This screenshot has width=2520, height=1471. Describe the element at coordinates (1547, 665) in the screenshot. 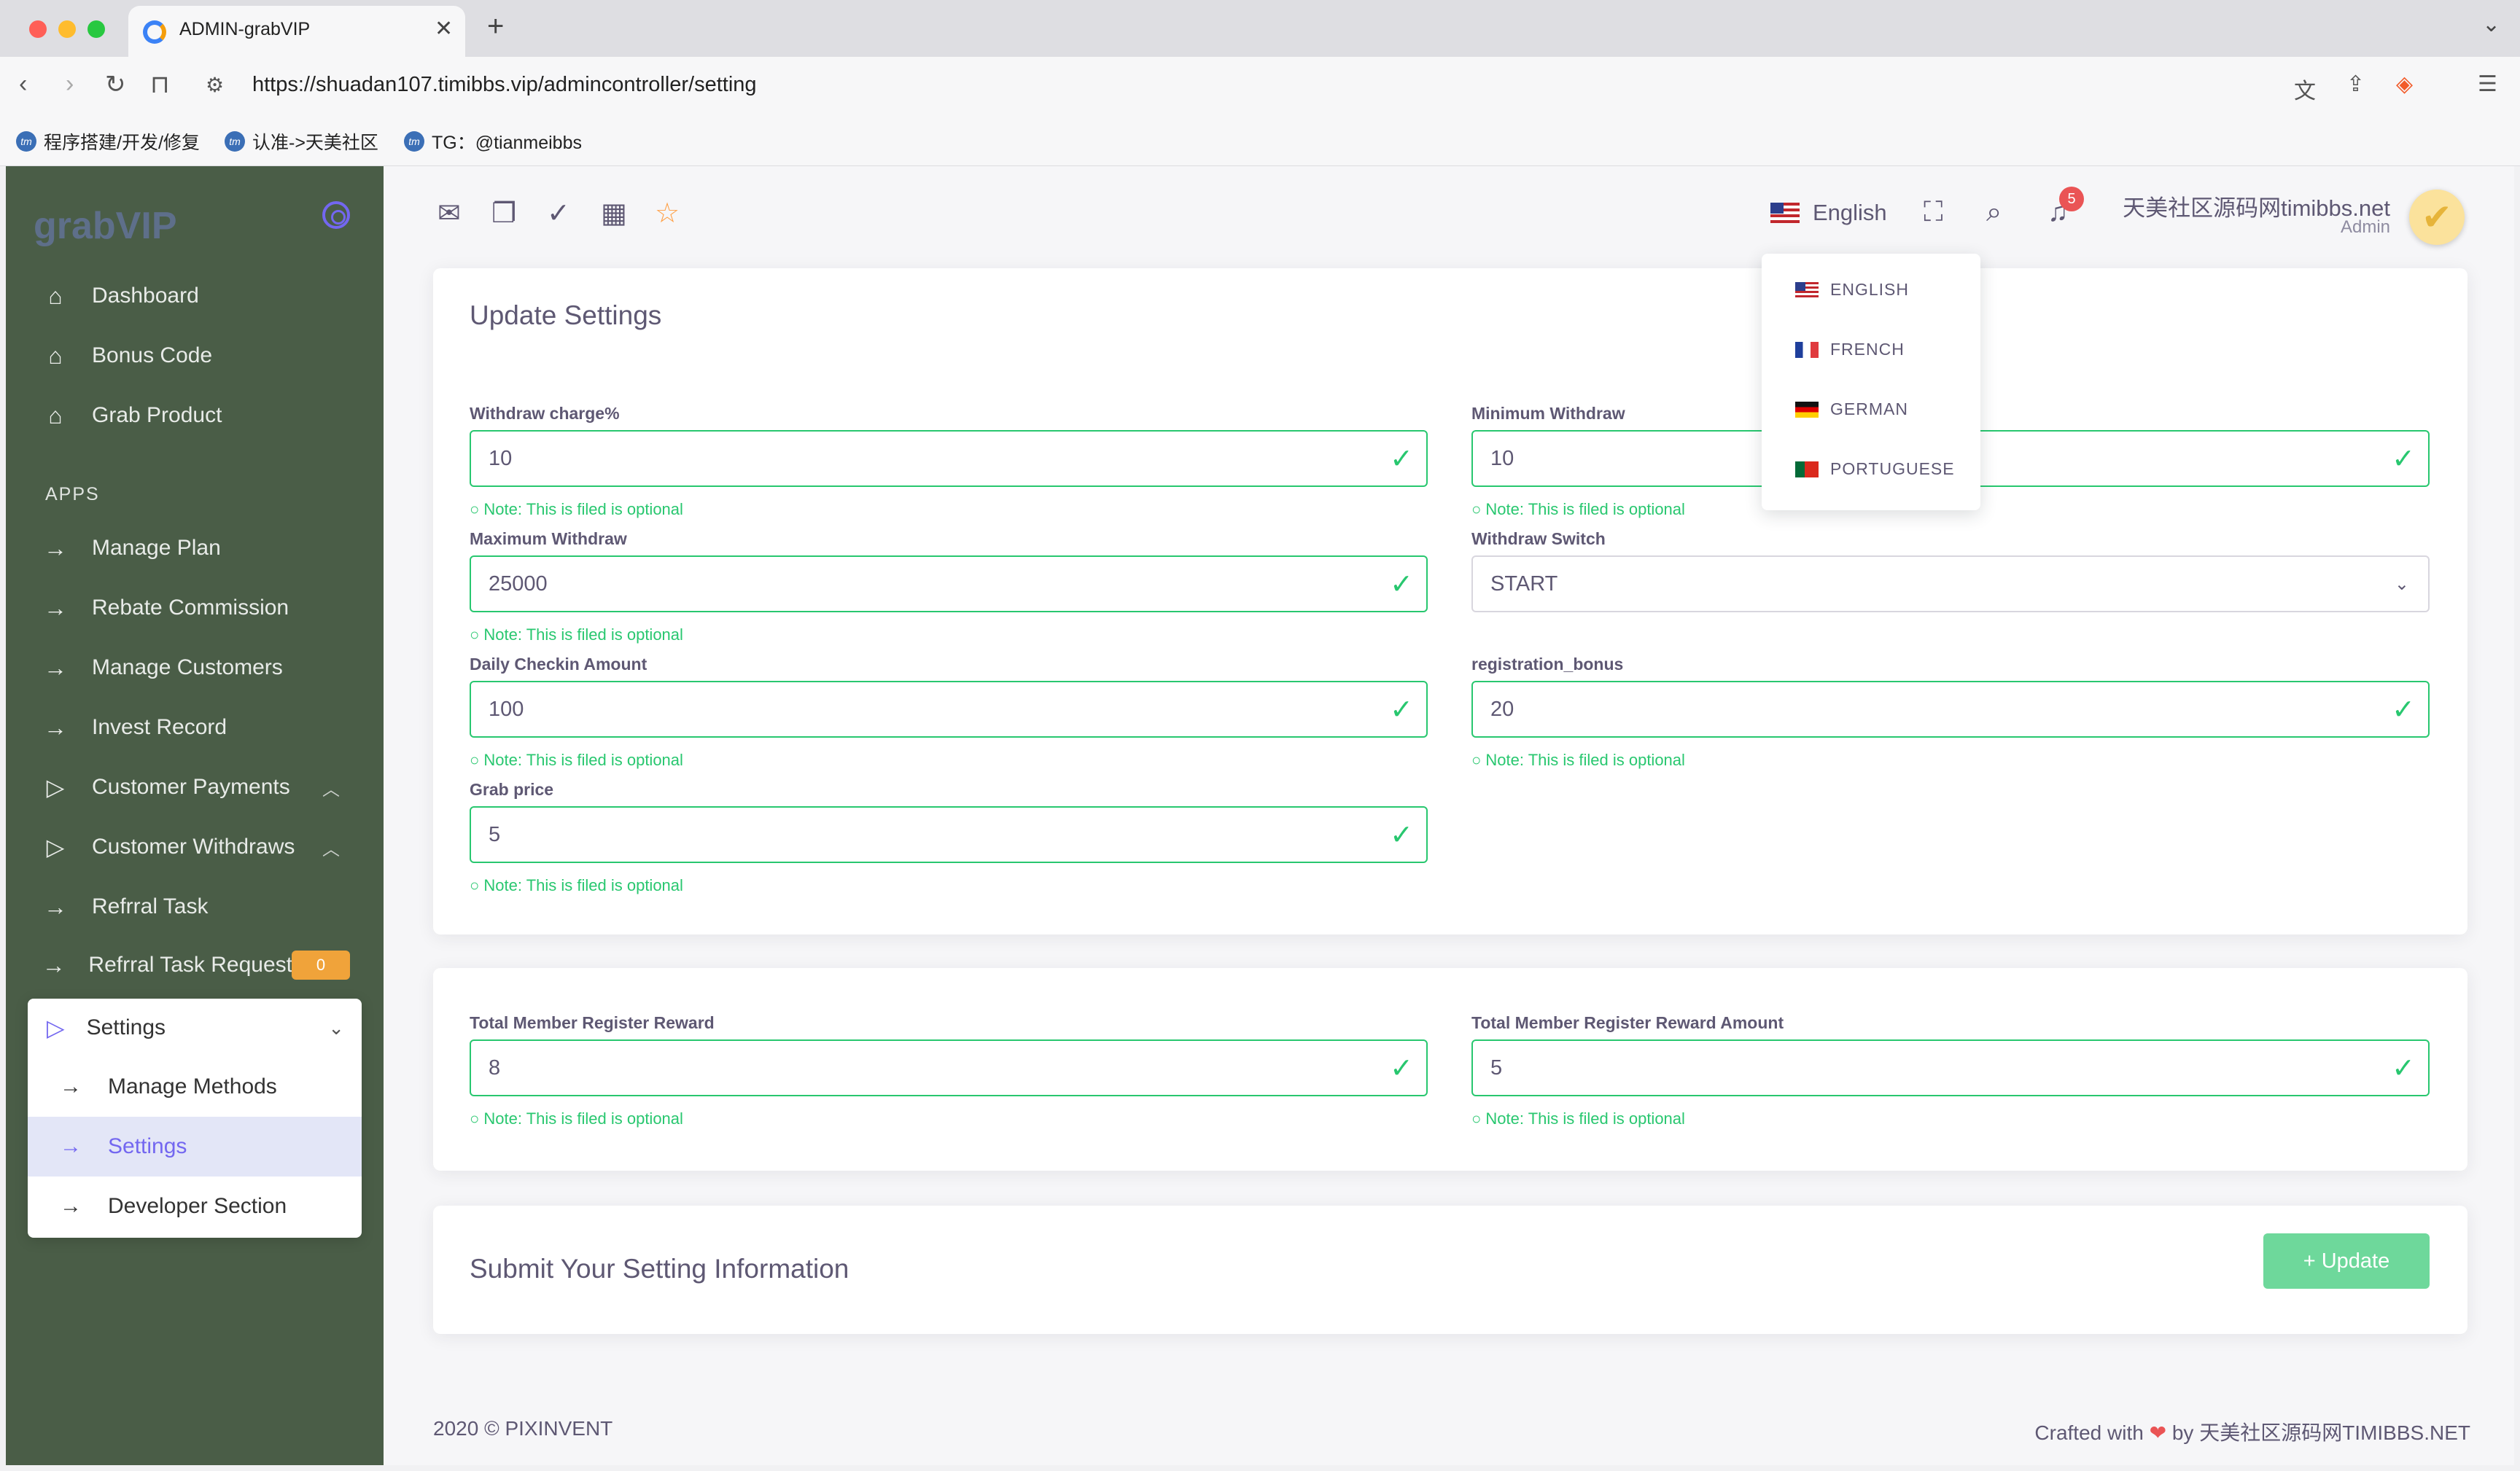

I see `field-label: registration_bonus` at that location.